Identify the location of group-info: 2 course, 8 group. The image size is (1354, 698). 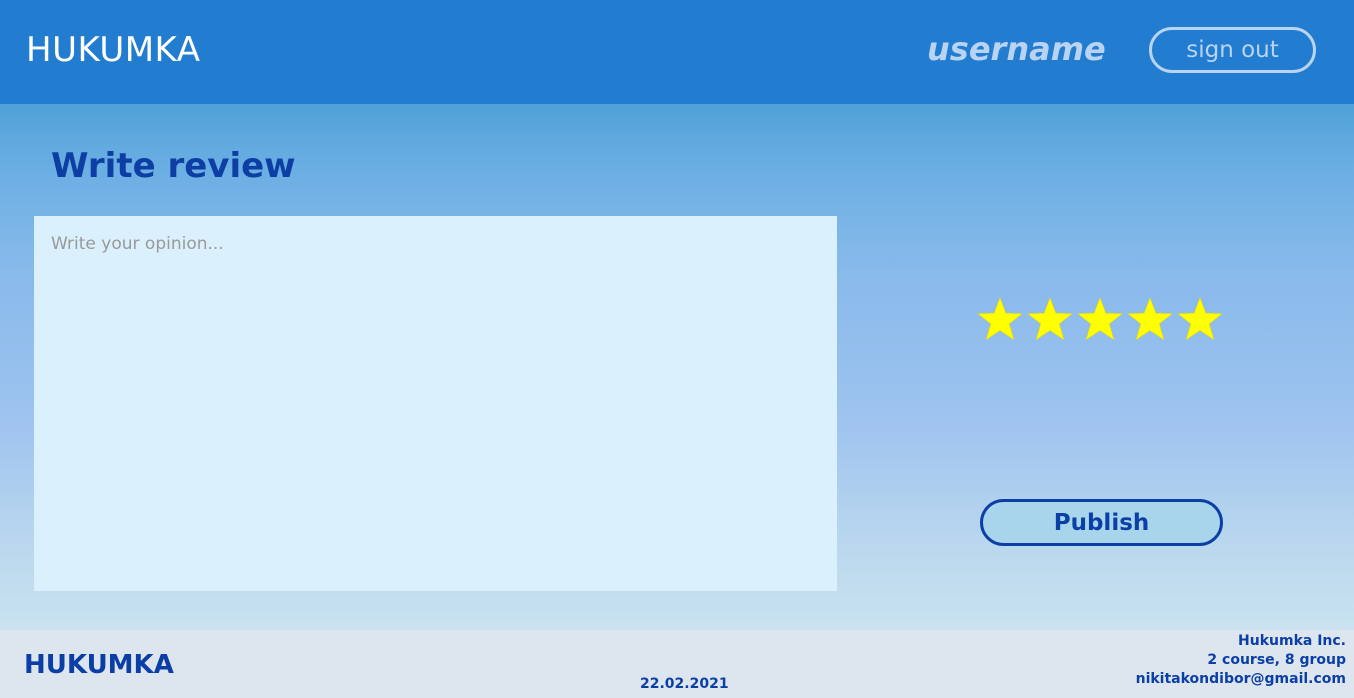
(1276, 660).